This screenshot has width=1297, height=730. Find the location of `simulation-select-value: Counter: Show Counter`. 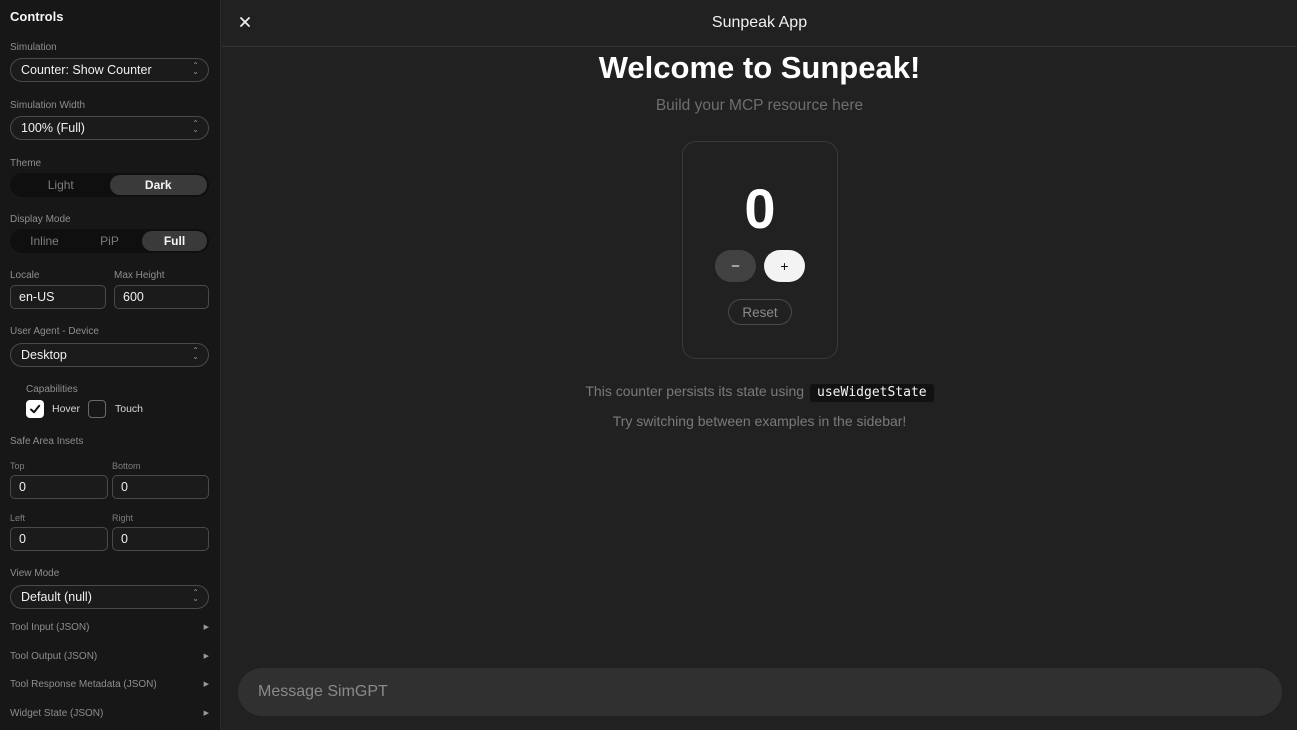

simulation-select-value: Counter: Show Counter is located at coordinates (86, 70).